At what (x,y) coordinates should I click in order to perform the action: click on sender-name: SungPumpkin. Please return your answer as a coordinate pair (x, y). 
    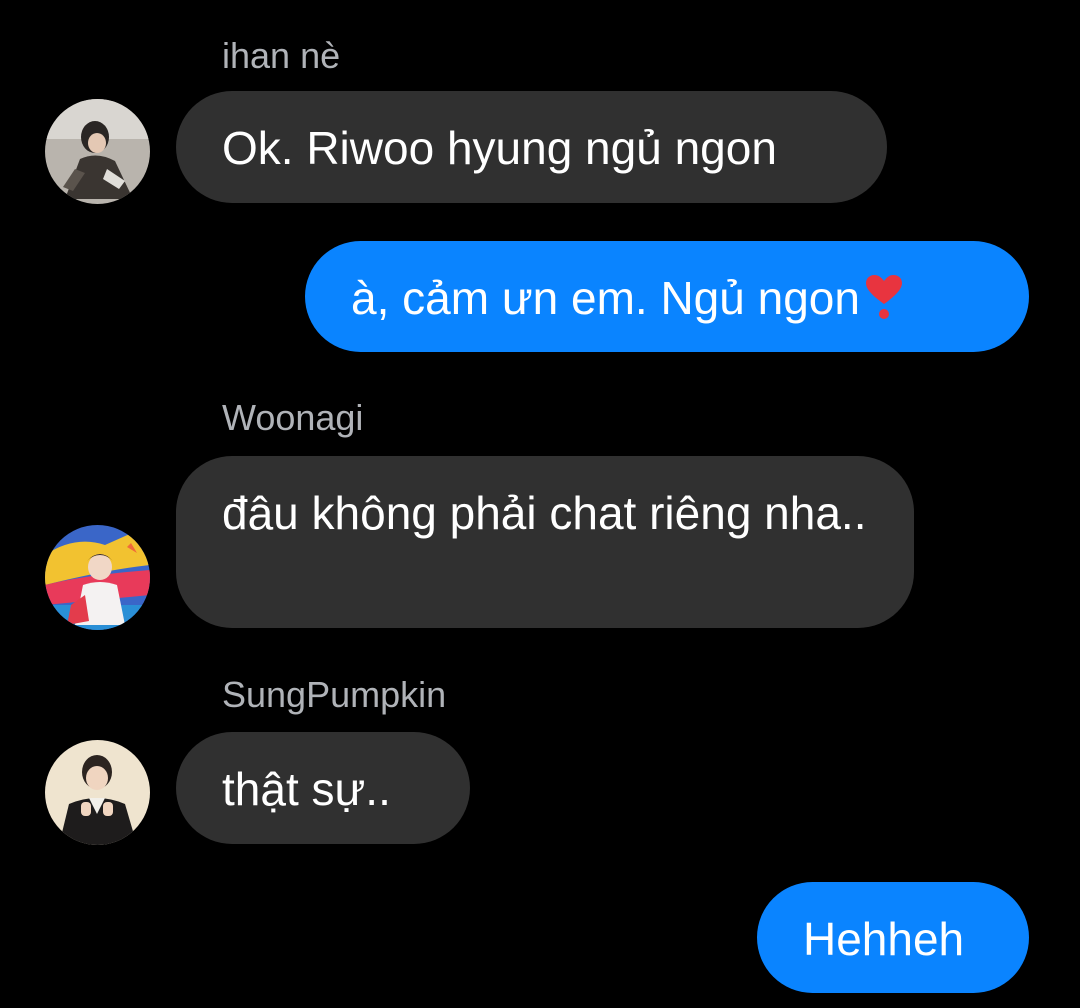
    Looking at the image, I should click on (334, 694).